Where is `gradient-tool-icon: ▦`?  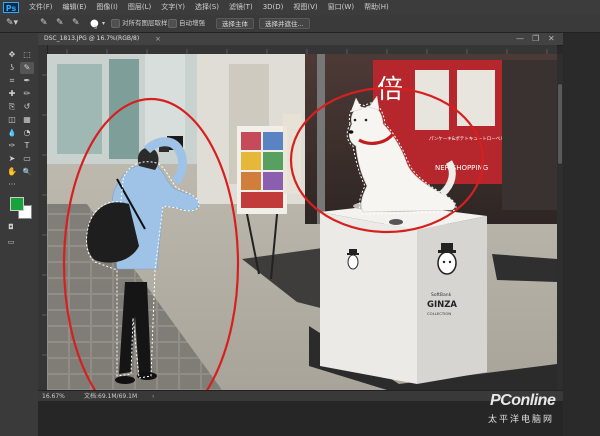
gradient-tool-icon: ▦ is located at coordinates (27, 120).